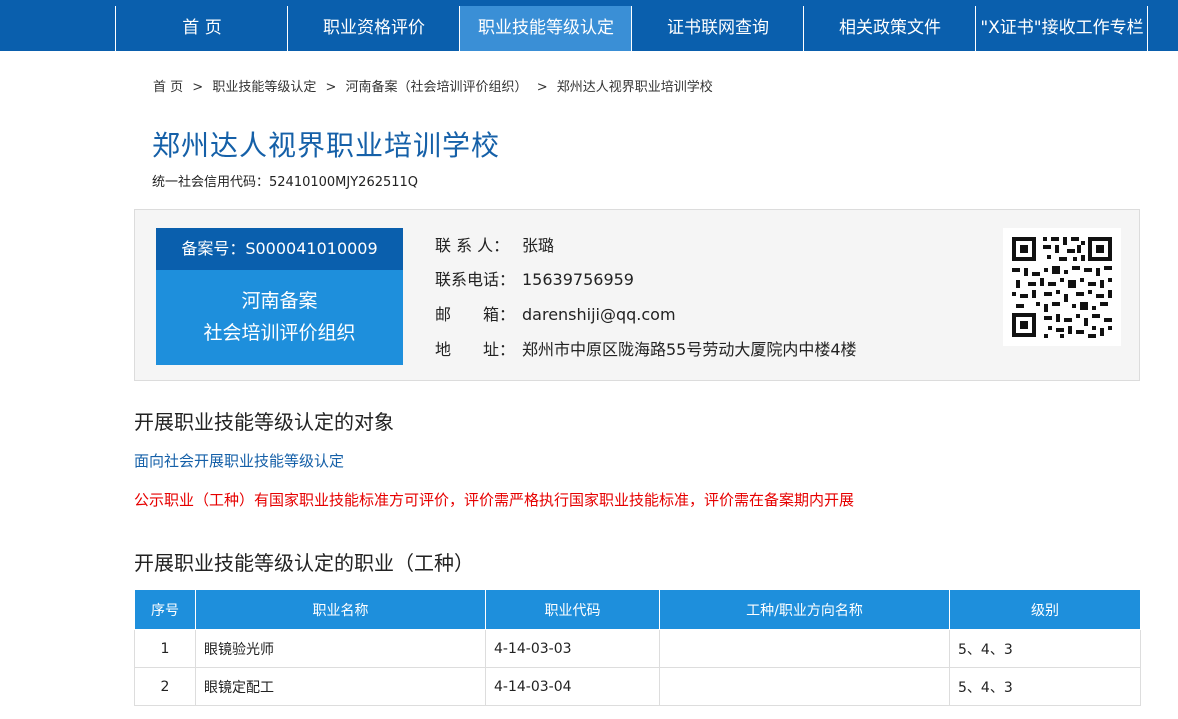 Image resolution: width=1178 pixels, height=719 pixels. I want to click on cell-code: 4-14-03-04, so click(572, 686).